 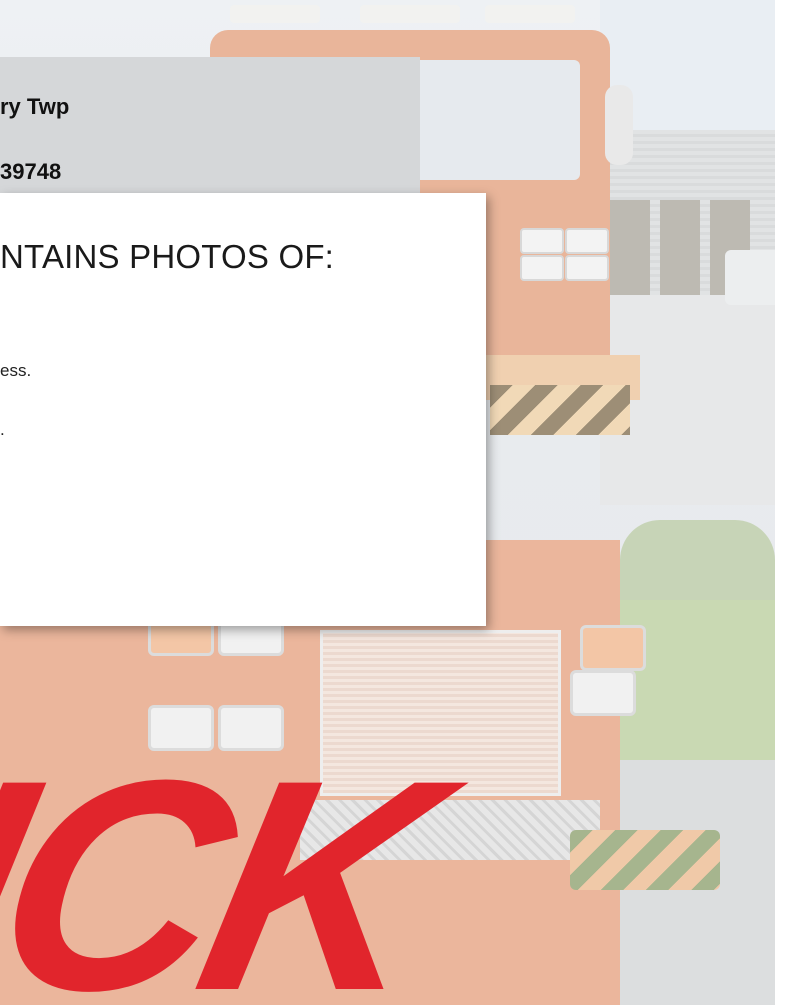 What do you see at coordinates (226, 890) in the screenshot?
I see `brand-logo-text: ICK` at bounding box center [226, 890].